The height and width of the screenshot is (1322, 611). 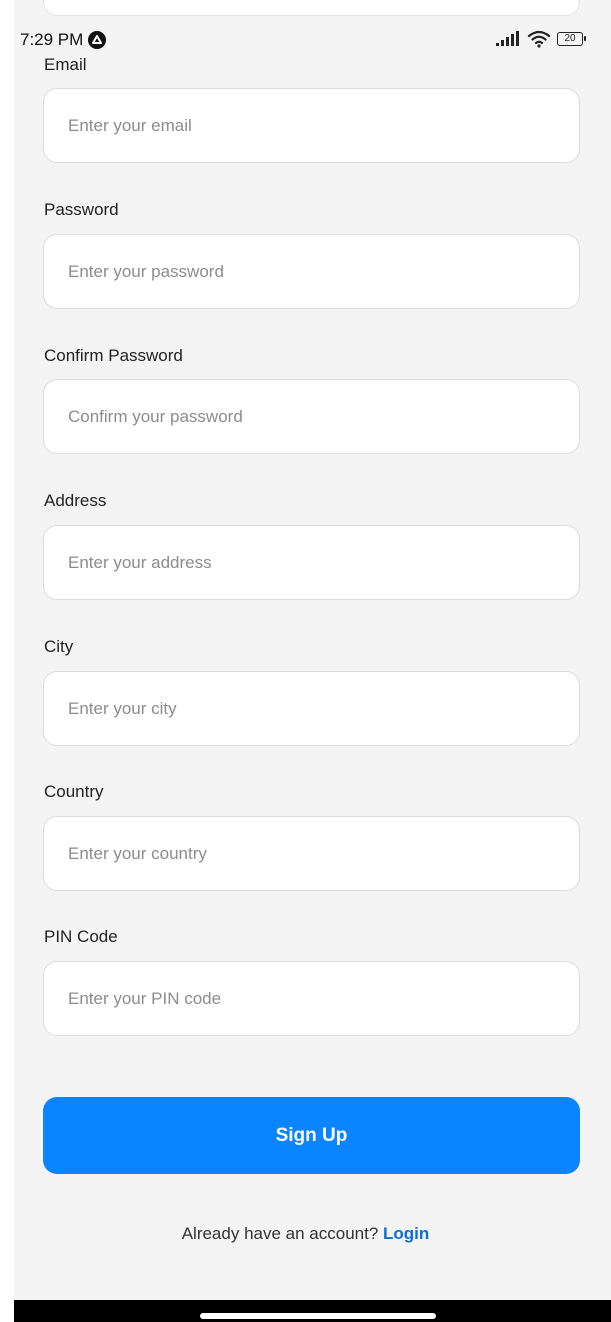 What do you see at coordinates (81, 209) in the screenshot?
I see `password-label: Password` at bounding box center [81, 209].